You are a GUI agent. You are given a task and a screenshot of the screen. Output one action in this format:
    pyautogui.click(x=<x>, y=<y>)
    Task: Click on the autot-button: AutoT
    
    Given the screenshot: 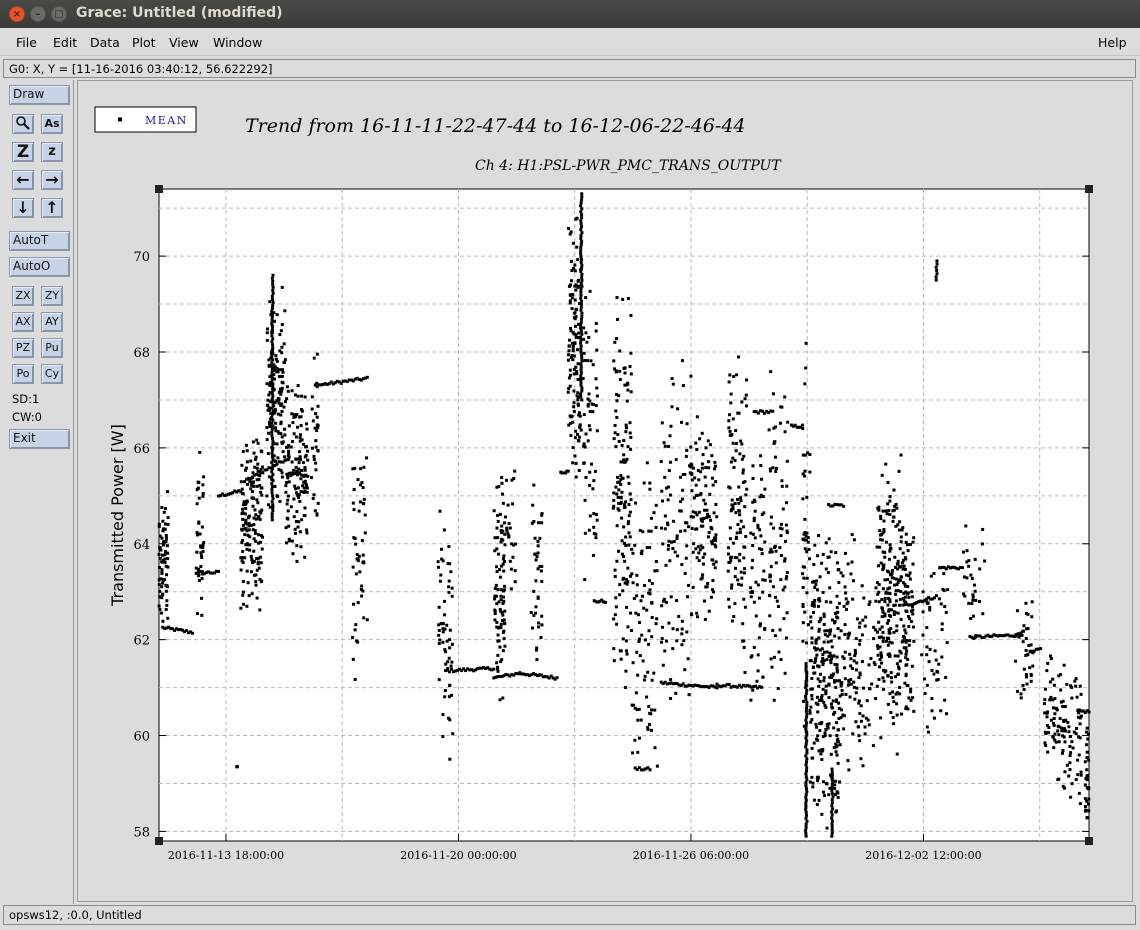 What is the action you would take?
    pyautogui.click(x=39, y=241)
    